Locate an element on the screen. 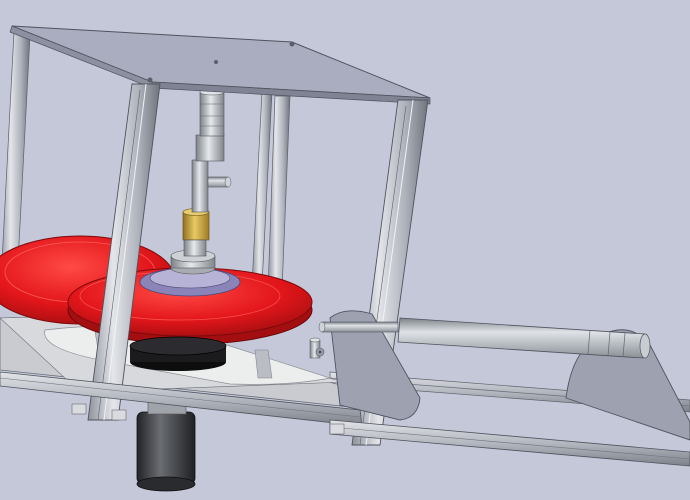  drive-motor is located at coordinates (166, 442).